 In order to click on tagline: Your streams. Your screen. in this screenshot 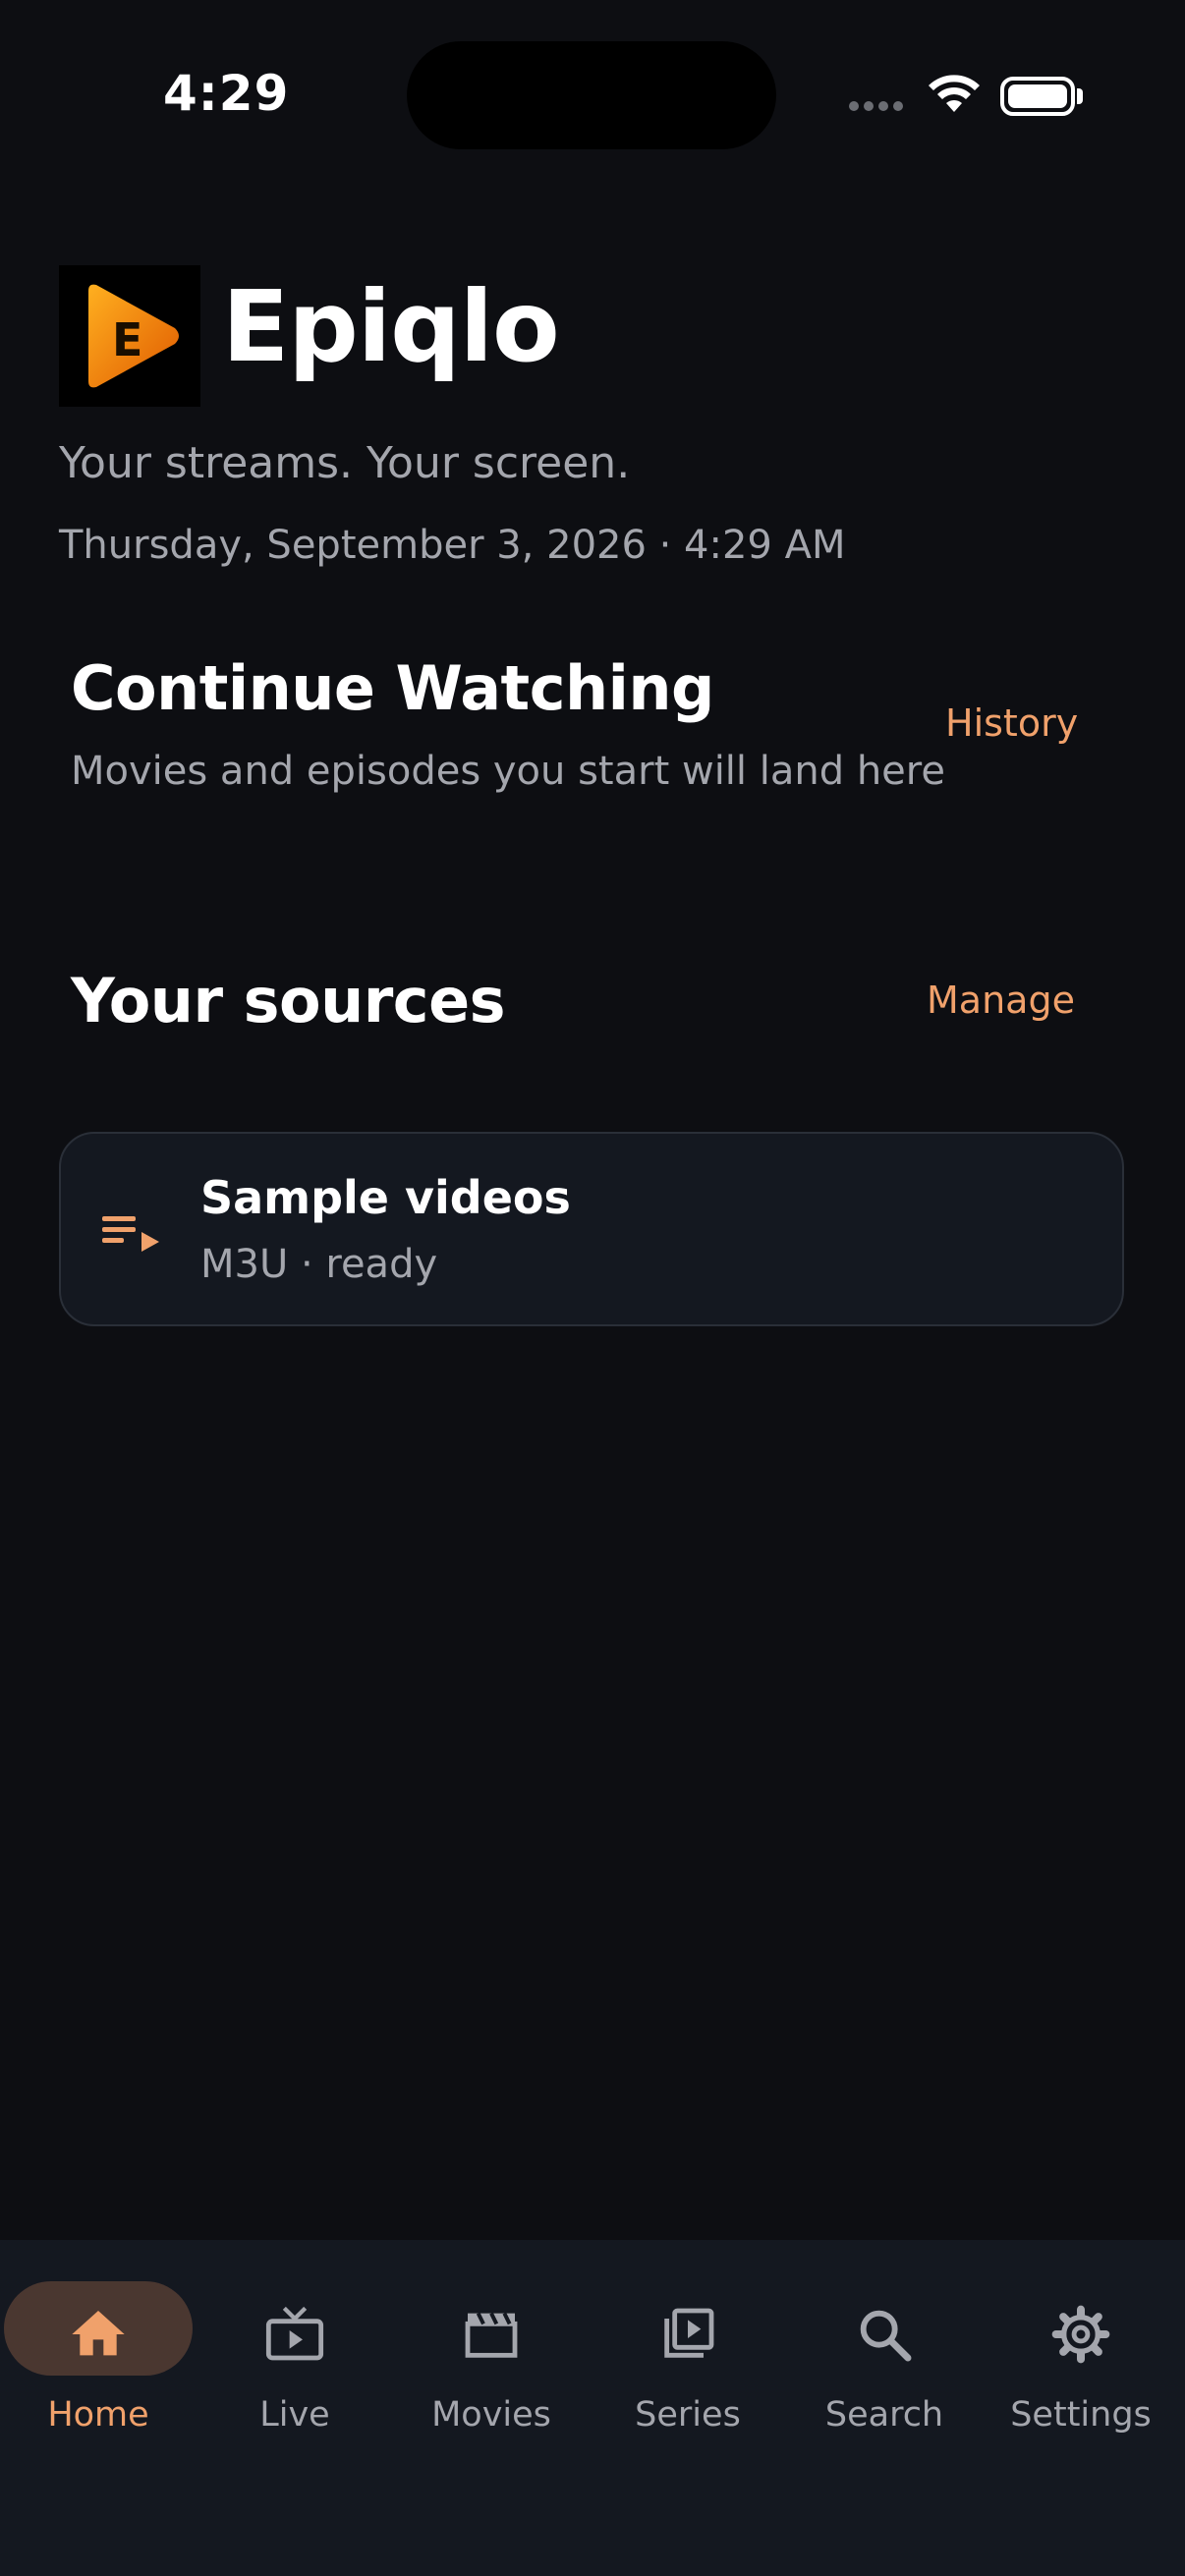, I will do `click(345, 463)`.